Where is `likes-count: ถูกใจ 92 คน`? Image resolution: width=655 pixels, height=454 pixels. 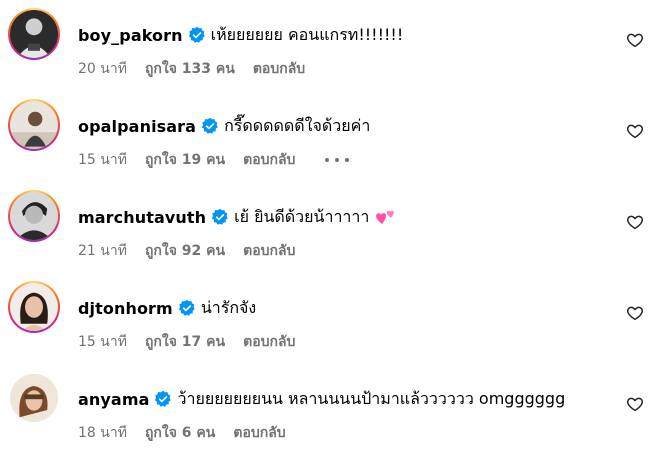
likes-count: ถูกใจ 92 คน is located at coordinates (185, 251).